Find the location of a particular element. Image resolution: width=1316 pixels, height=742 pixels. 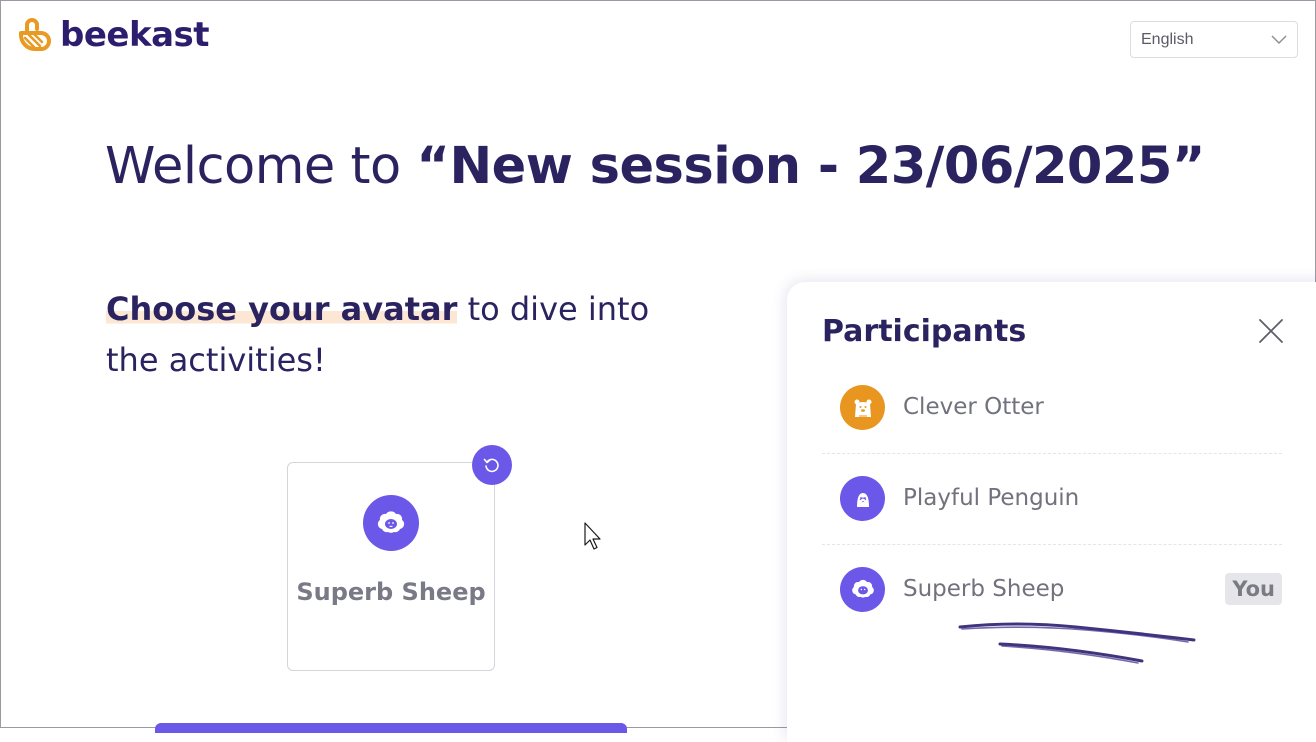

refresh-icon is located at coordinates (491, 465).